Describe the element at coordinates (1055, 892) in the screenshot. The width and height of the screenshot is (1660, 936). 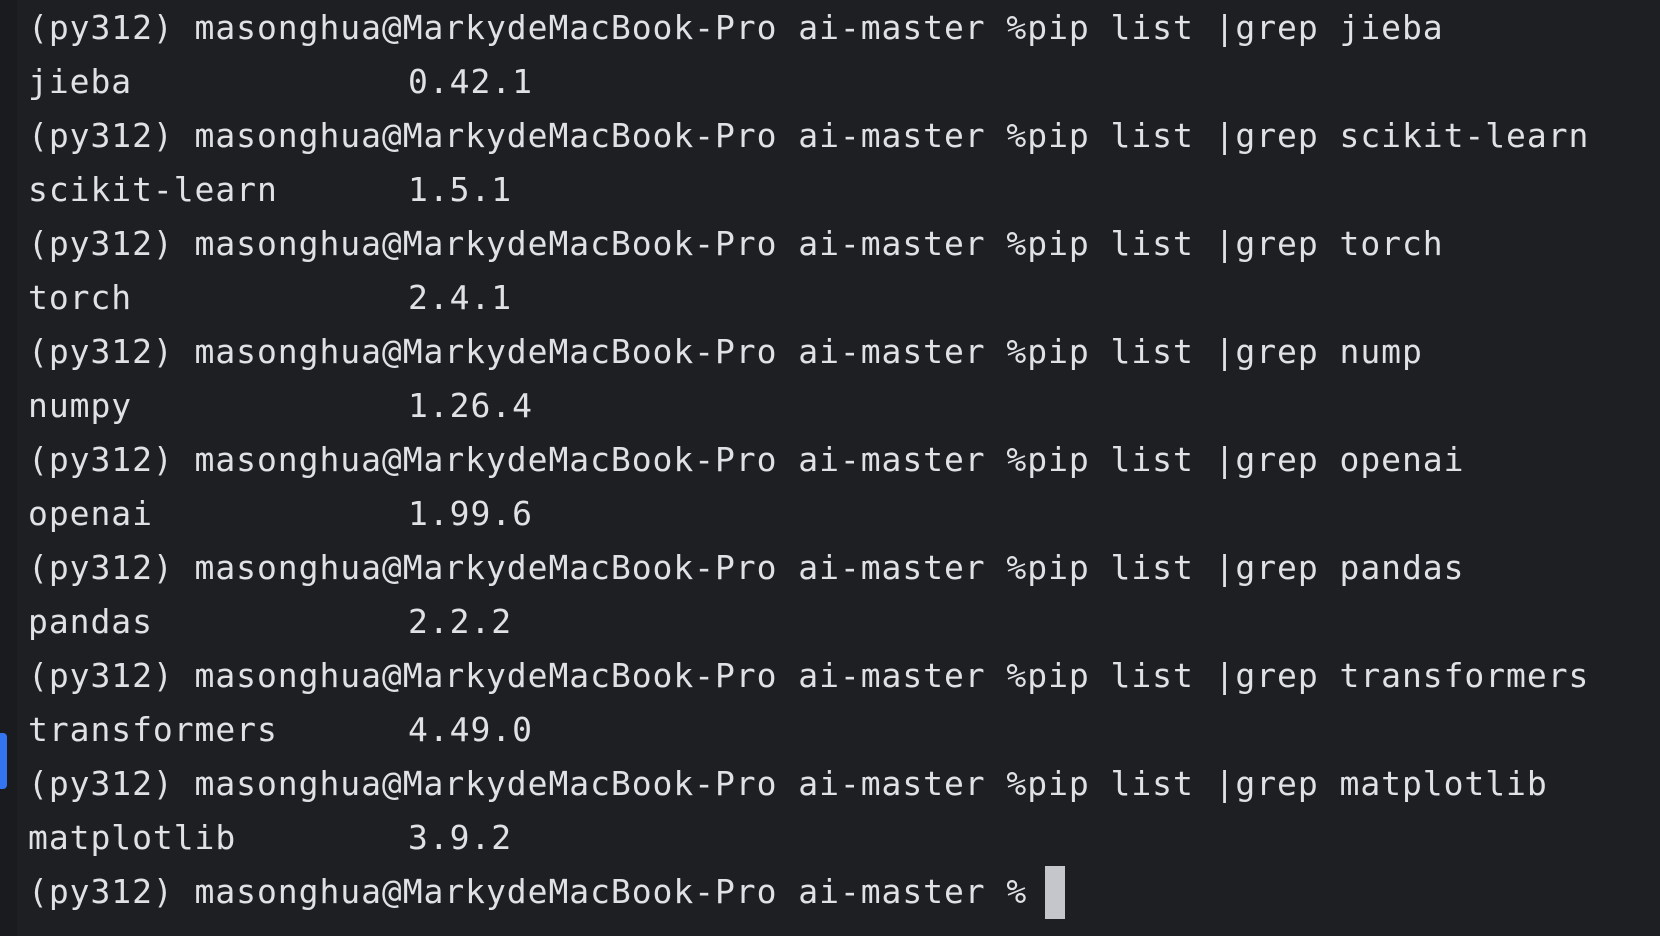
I see `text-cursor` at that location.